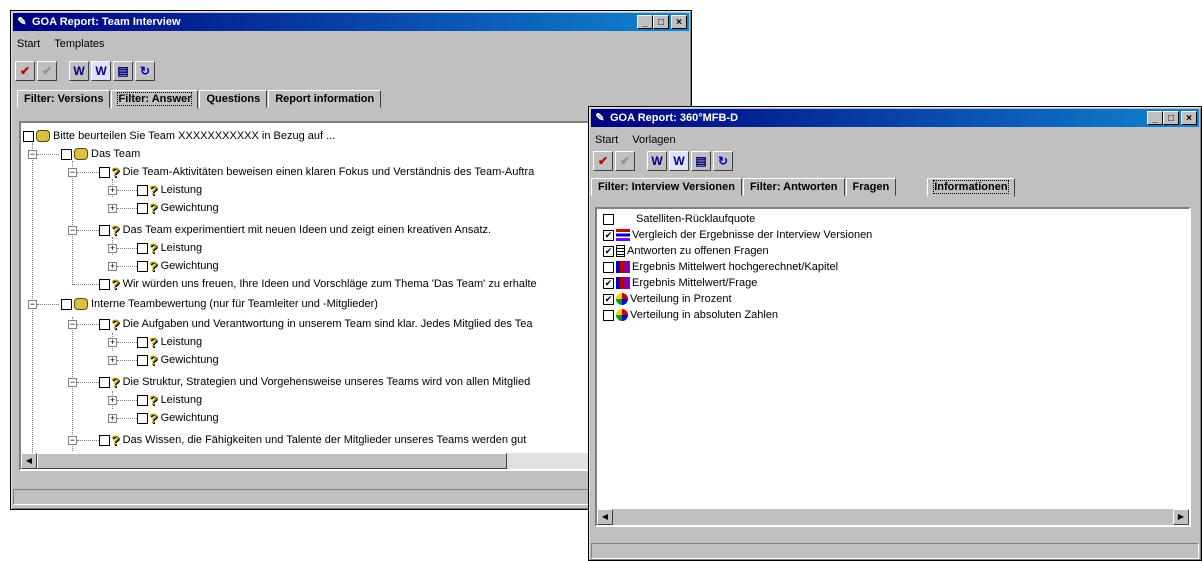 Image resolution: width=1202 pixels, height=561 pixels. I want to click on menu-vorlagen: Vorlagen, so click(653, 140).